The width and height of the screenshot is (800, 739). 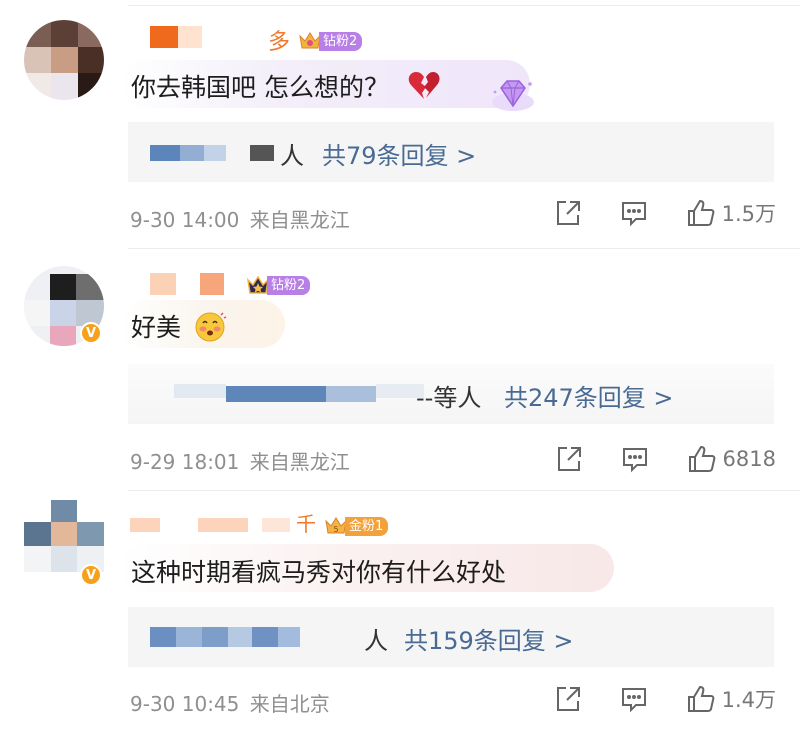 What do you see at coordinates (356, 526) in the screenshot?
I see `fan-badge: 5 金粉1` at bounding box center [356, 526].